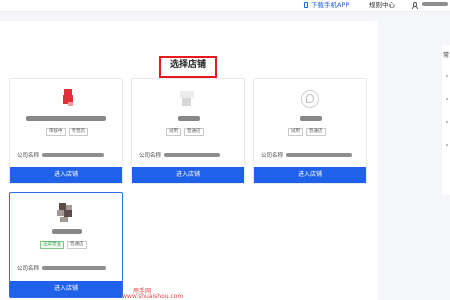 This screenshot has height=300, width=450. I want to click on status-badge: 审核中, so click(56, 132).